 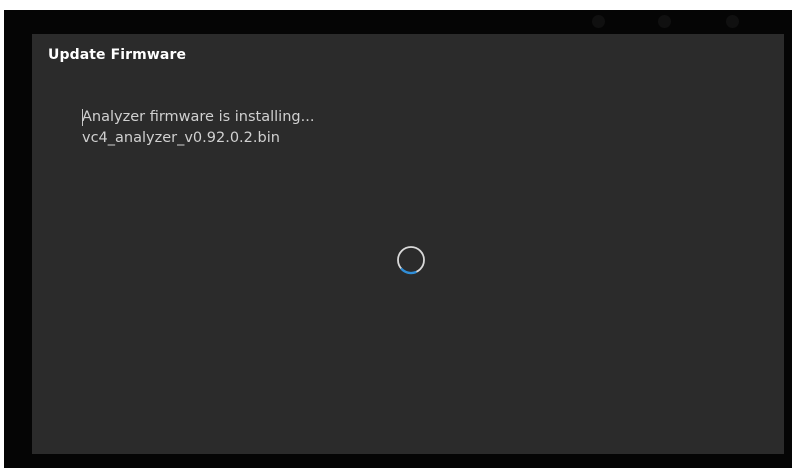 I want to click on loading-spinner-icon, so click(x=411, y=260).